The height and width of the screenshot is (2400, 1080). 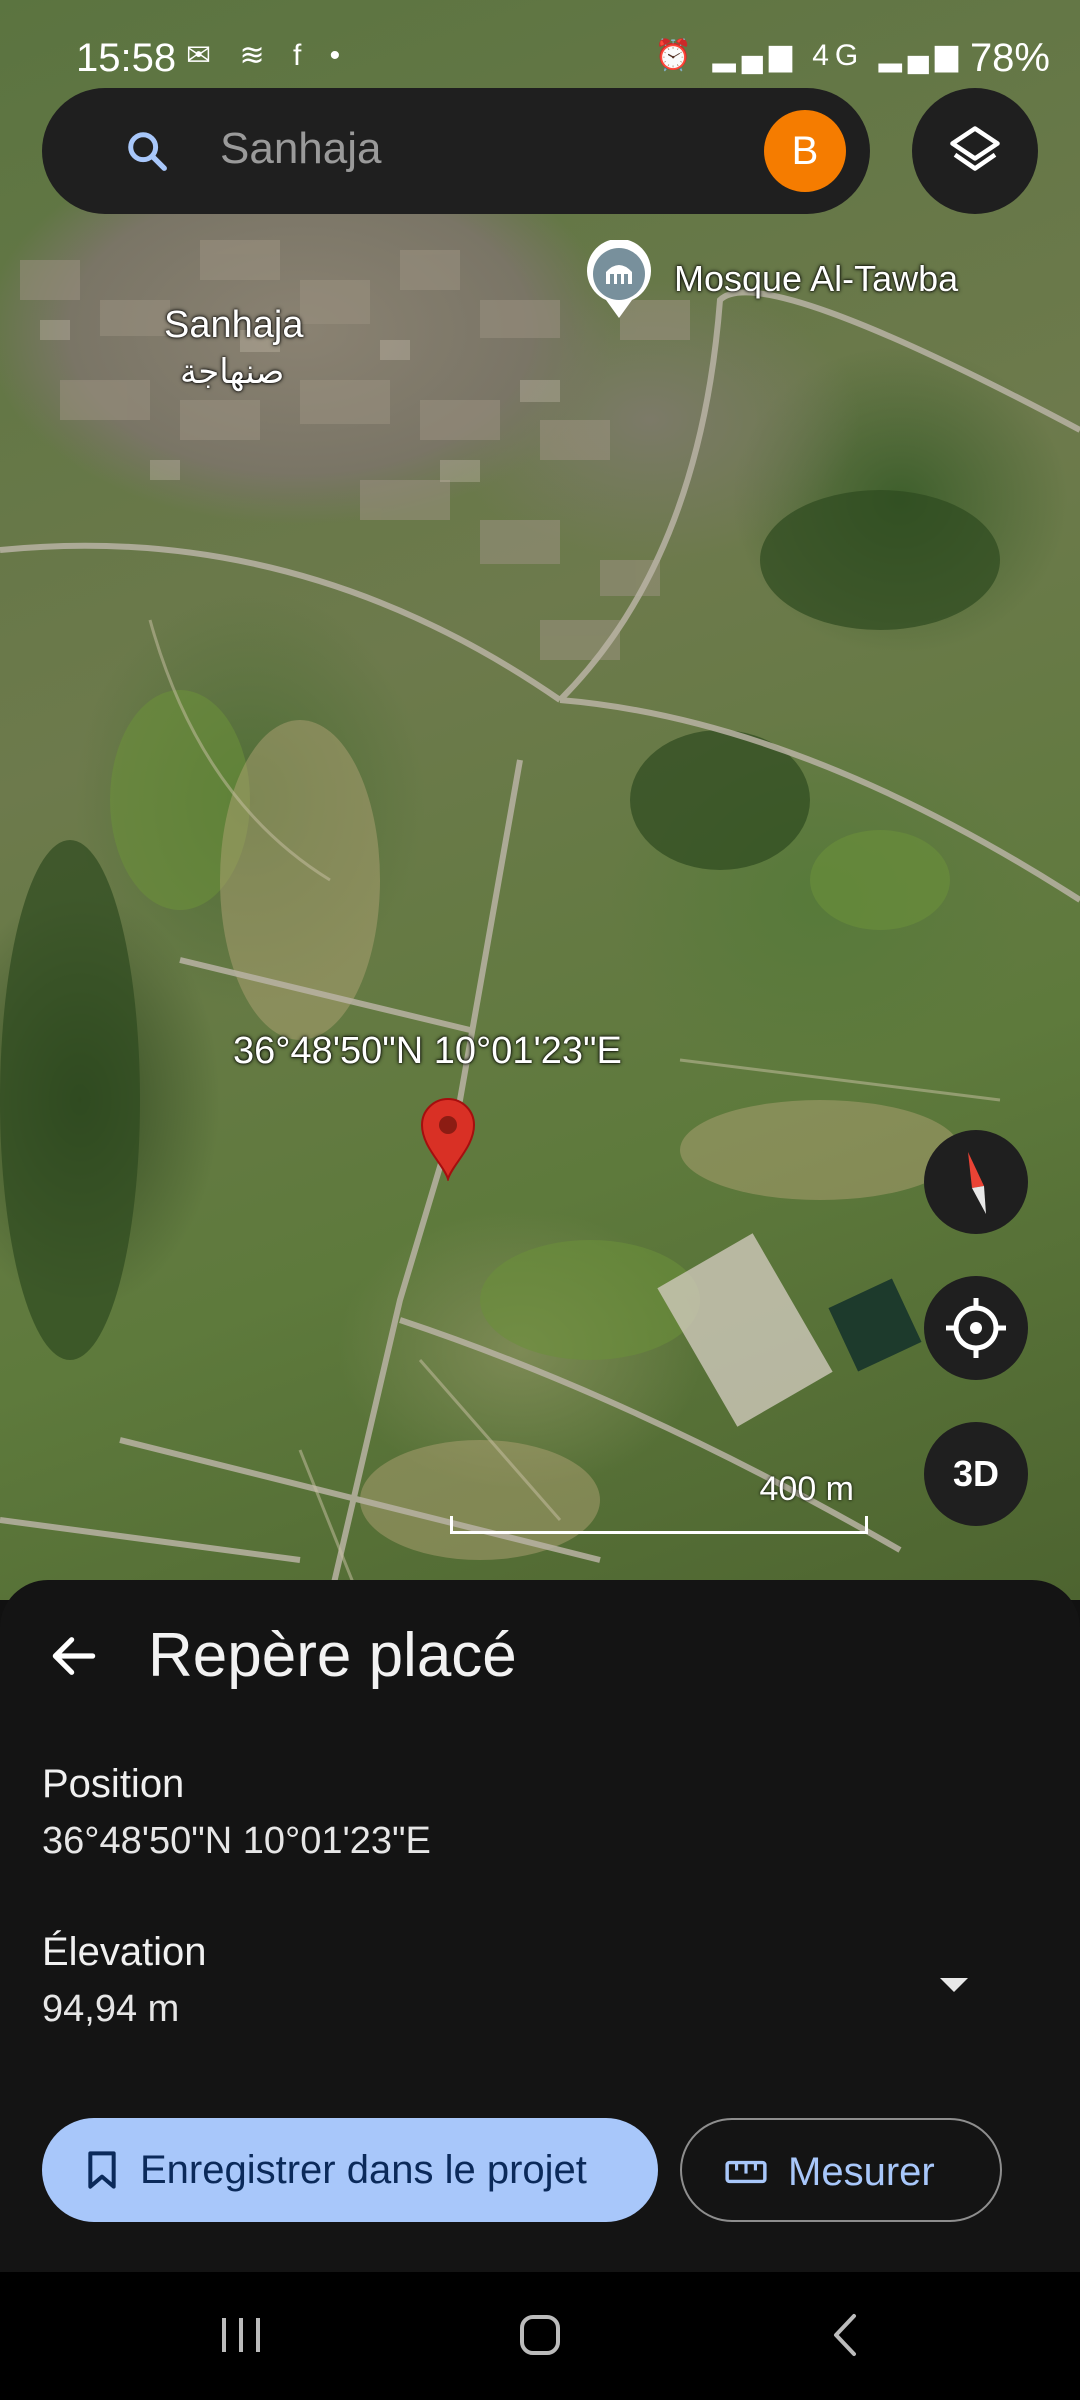 I want to click on home-icon, so click(x=540, y=2335).